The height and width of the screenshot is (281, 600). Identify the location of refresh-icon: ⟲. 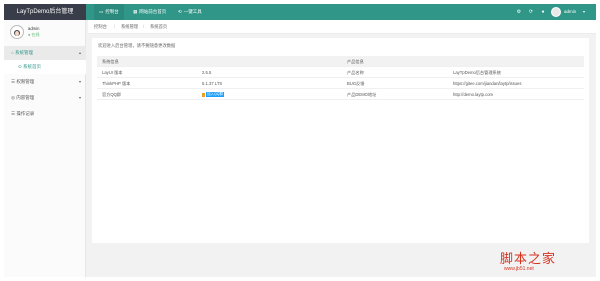
(180, 11).